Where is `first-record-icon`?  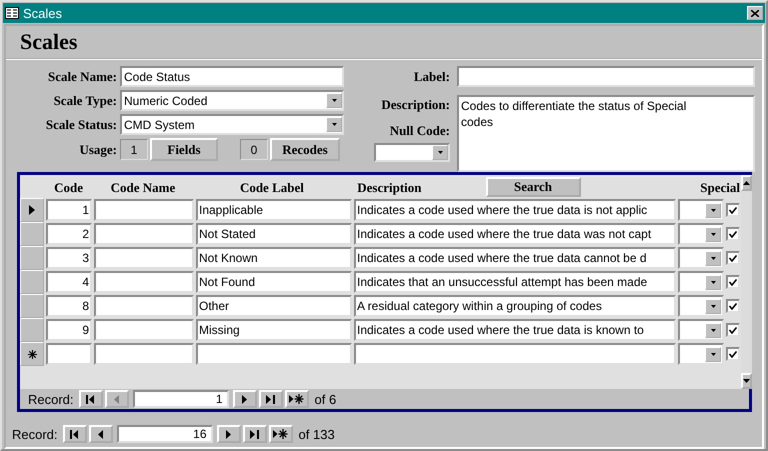
first-record-icon is located at coordinates (75, 434).